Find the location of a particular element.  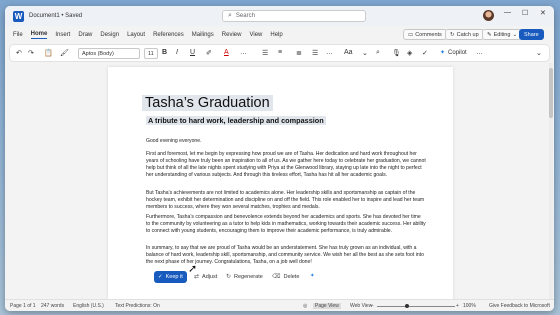

font-family-select: Aptos (Body) is located at coordinates (109, 53).